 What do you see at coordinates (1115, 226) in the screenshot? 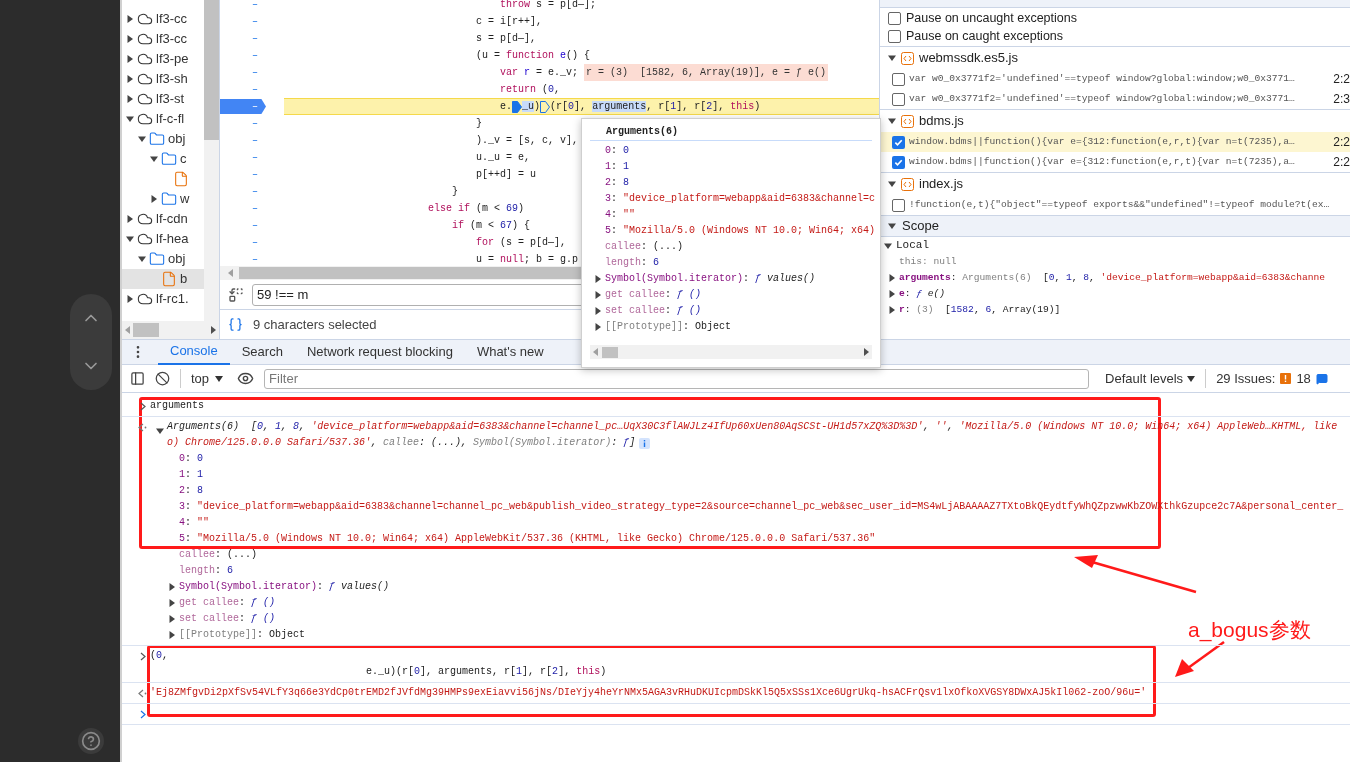
I see `scope-header: Scope` at bounding box center [1115, 226].